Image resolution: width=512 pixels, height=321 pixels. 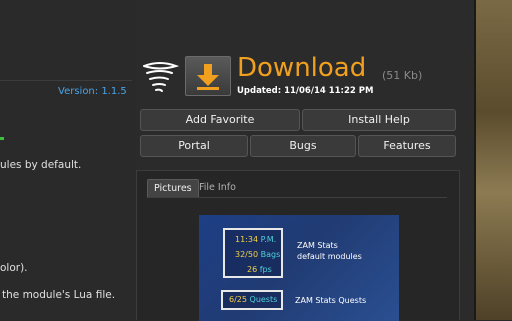 What do you see at coordinates (265, 269) in the screenshot?
I see `fps-label: fps` at bounding box center [265, 269].